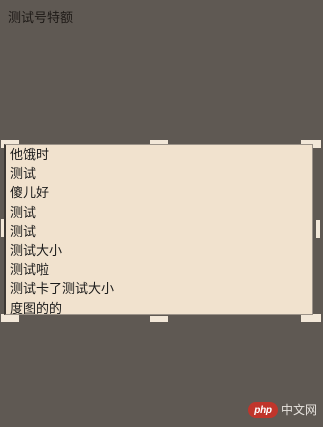 The width and height of the screenshot is (323, 427). I want to click on page-title: 测试号特额, so click(41, 18).